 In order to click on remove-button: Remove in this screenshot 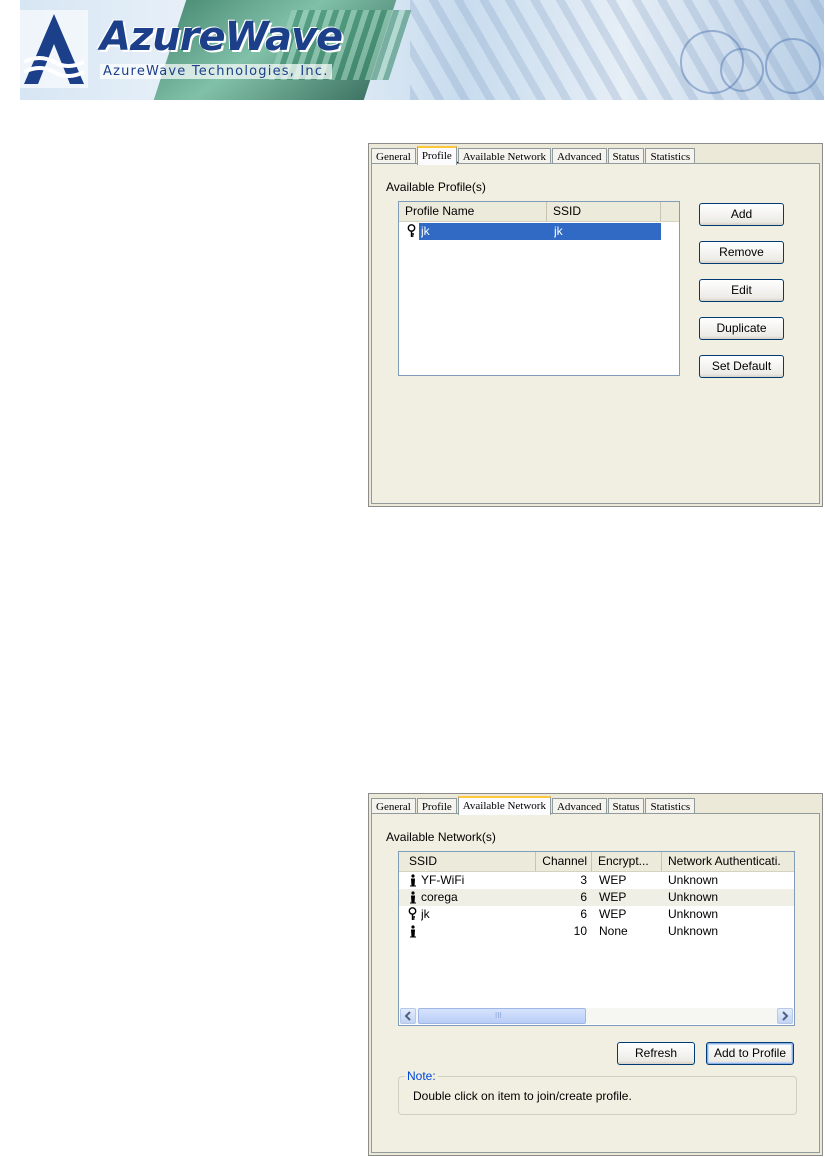, I will do `click(741, 252)`.